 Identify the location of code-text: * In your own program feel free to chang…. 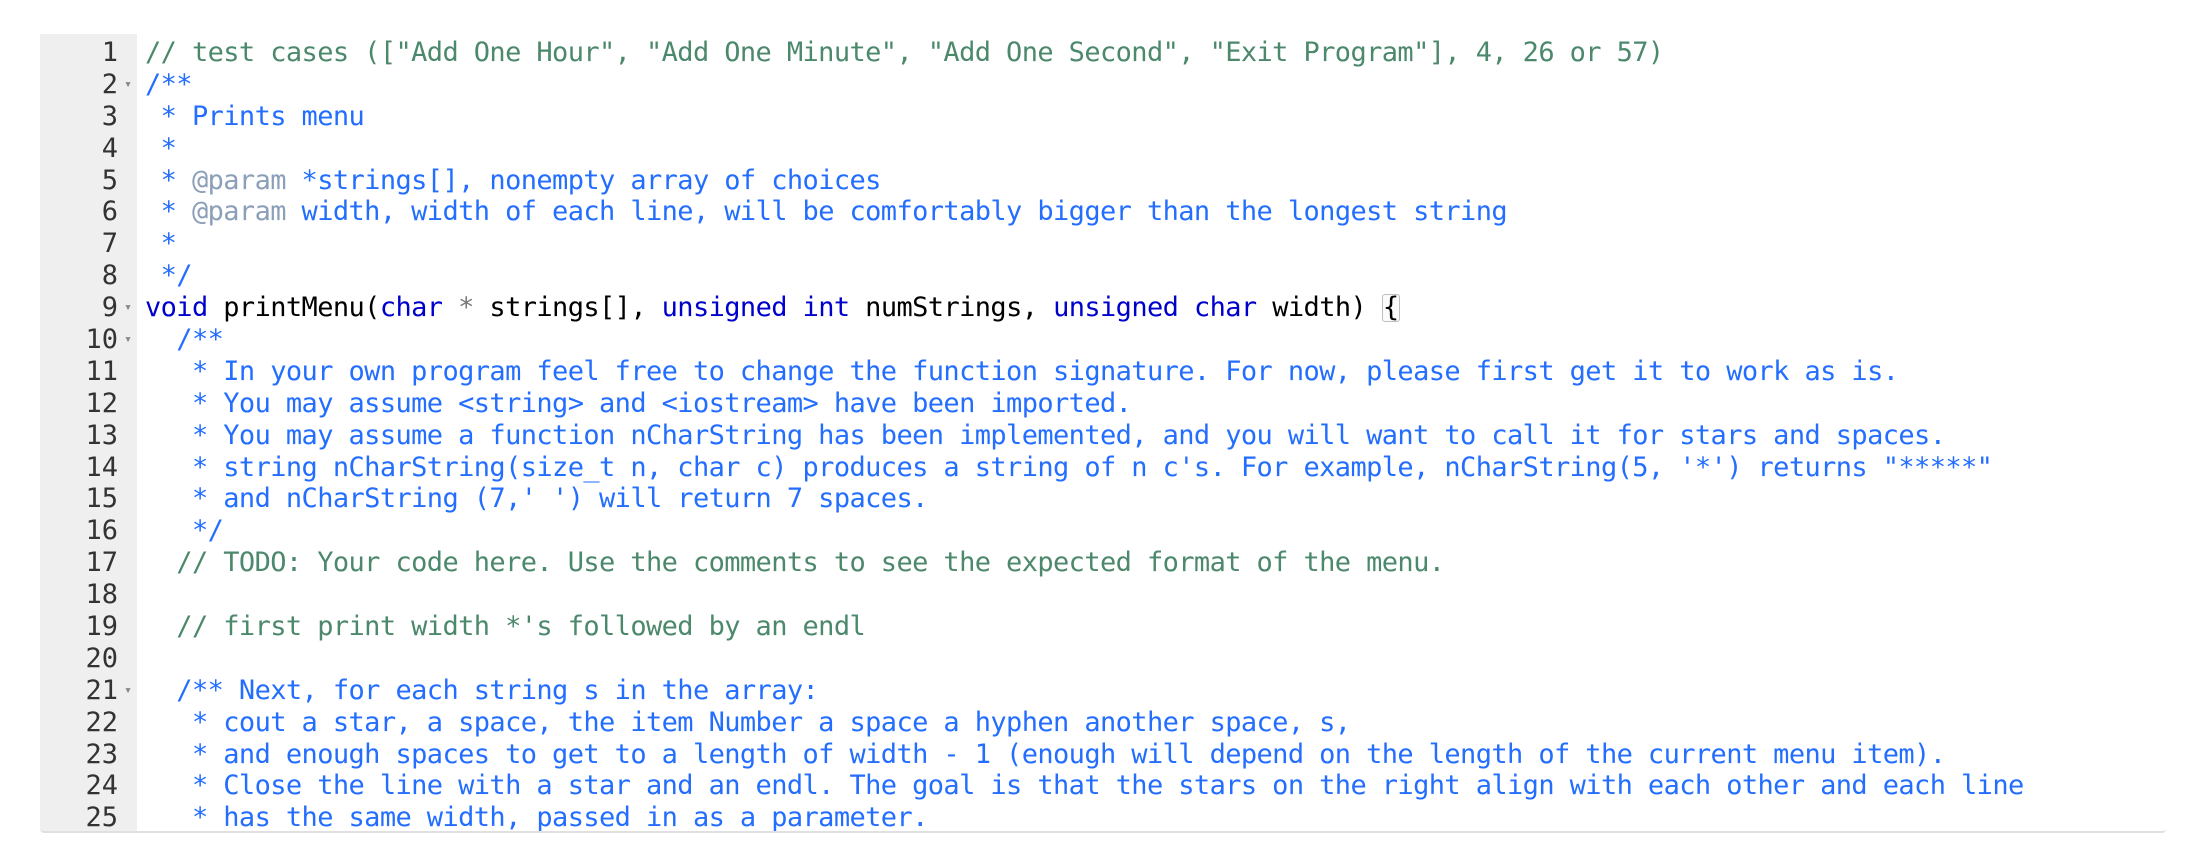
(1022, 371).